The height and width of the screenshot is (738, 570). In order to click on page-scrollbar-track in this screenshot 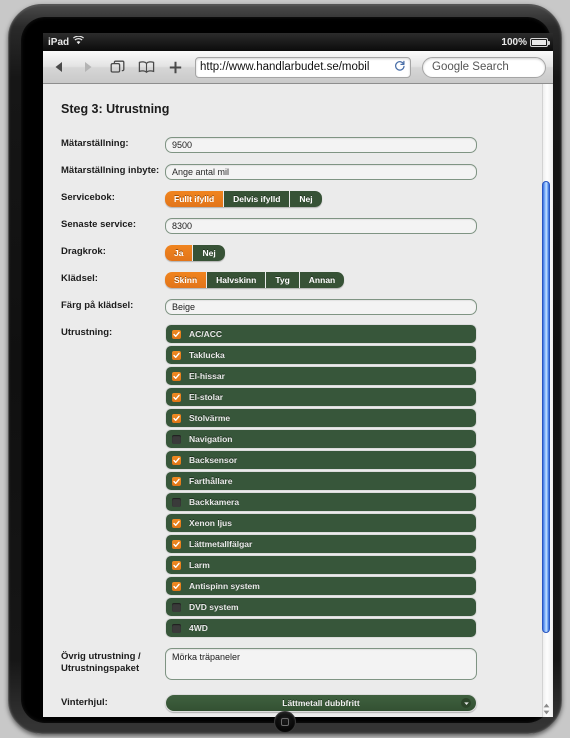, I will do `click(547, 400)`.